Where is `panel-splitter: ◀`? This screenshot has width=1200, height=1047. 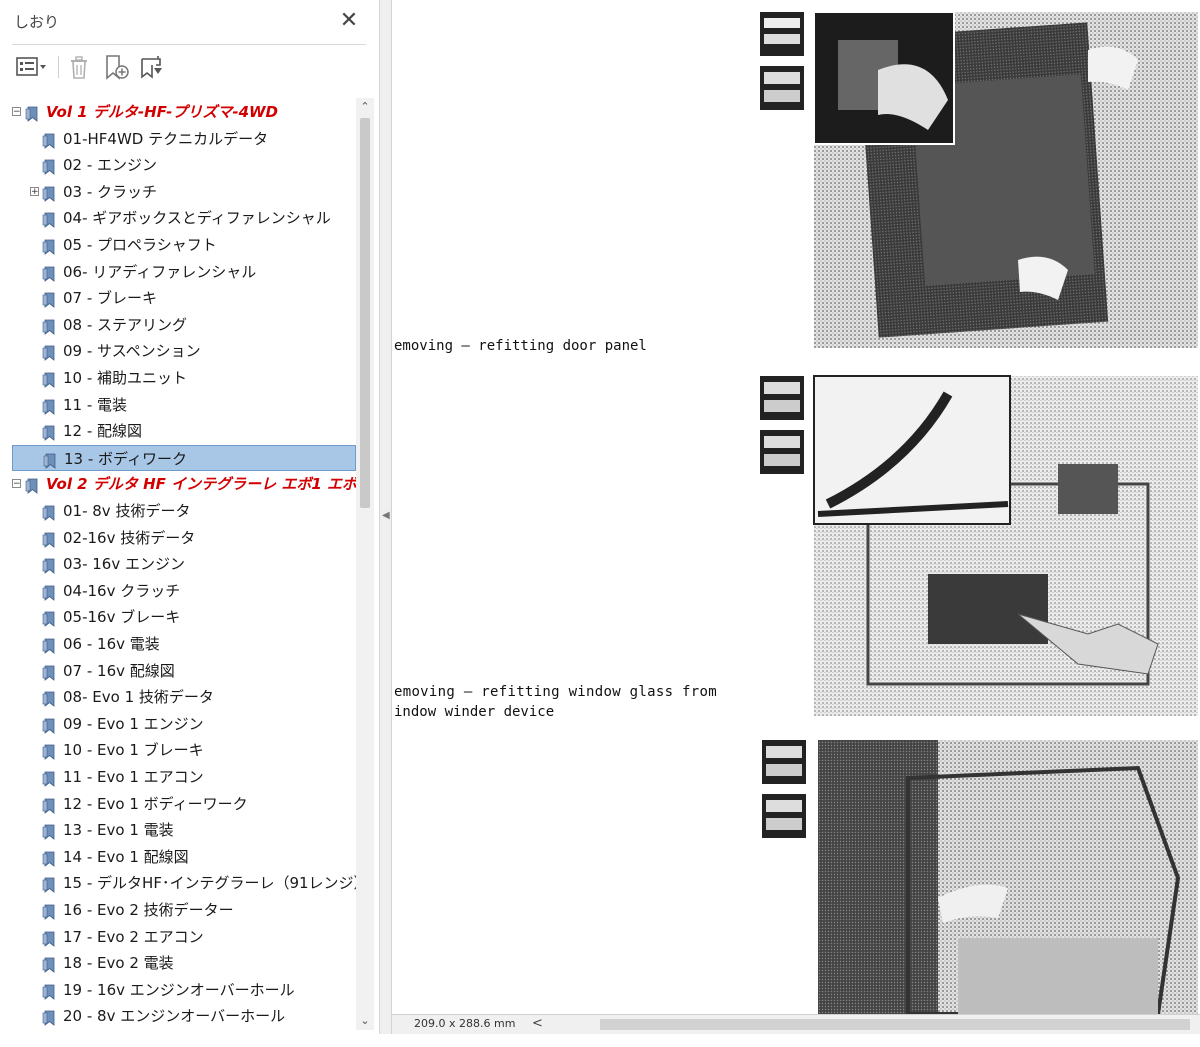 panel-splitter: ◀ is located at coordinates (386, 523).